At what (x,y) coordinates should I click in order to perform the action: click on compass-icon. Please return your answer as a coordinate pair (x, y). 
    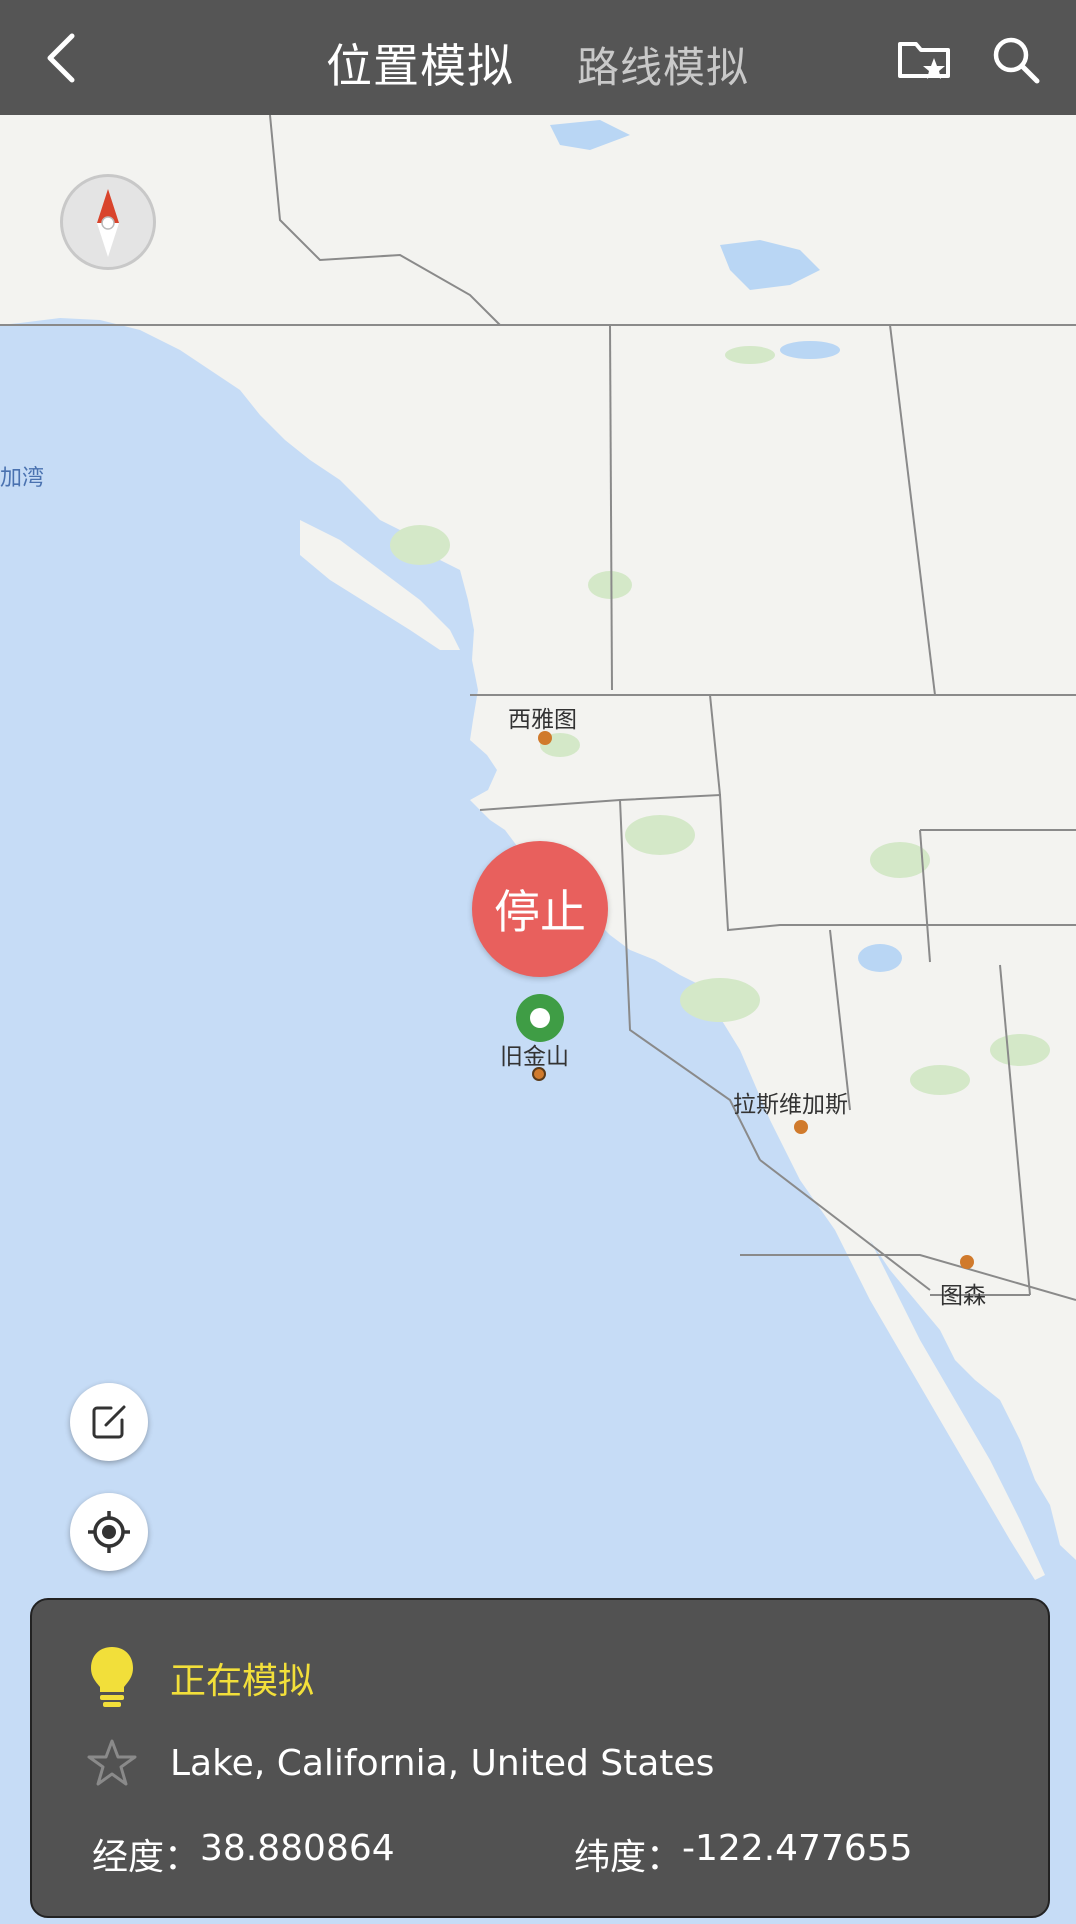
    Looking at the image, I should click on (108, 223).